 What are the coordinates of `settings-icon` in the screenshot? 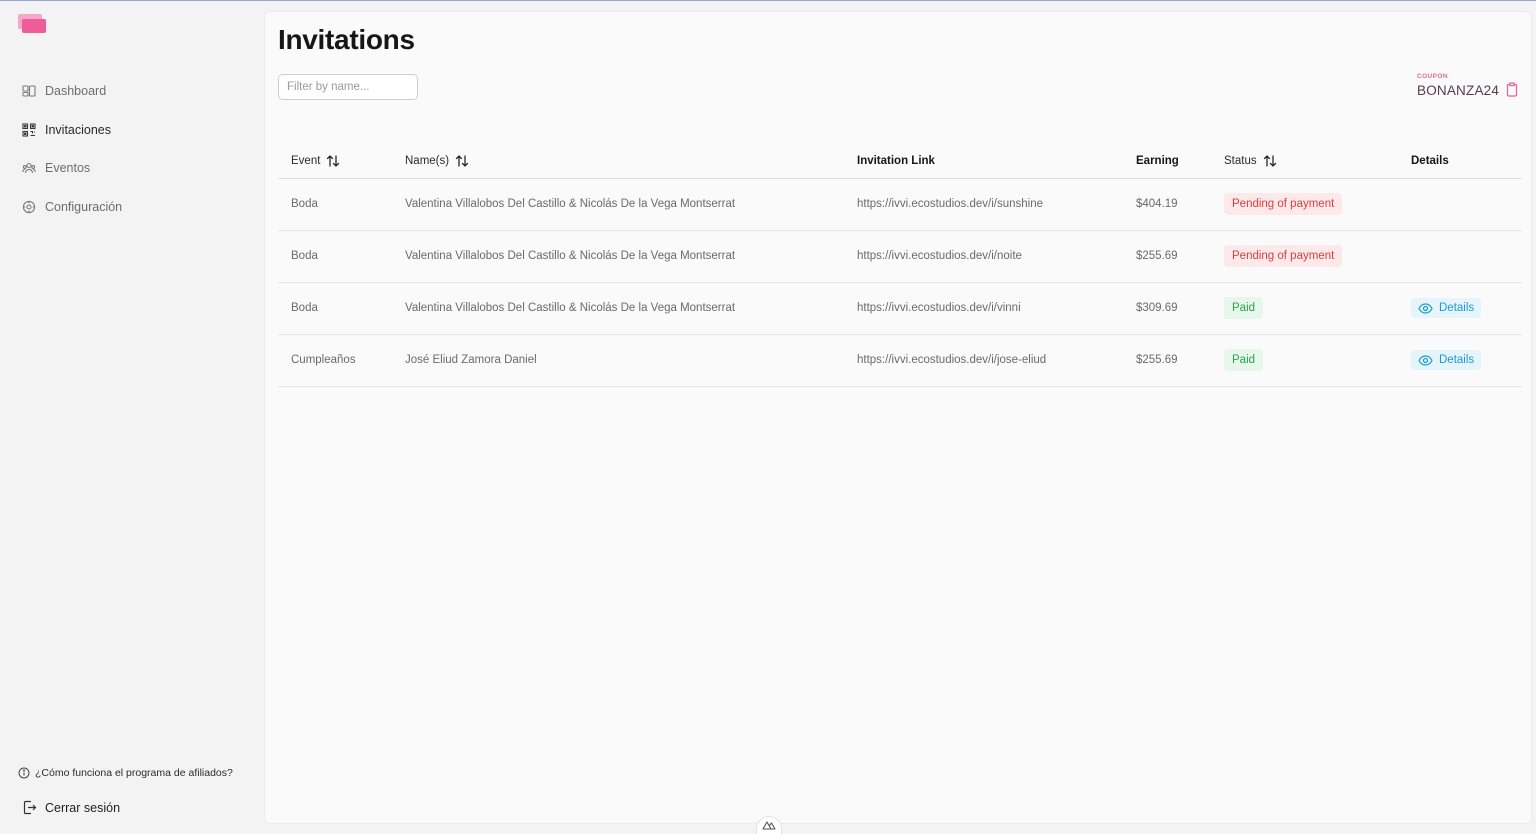 It's located at (28, 206).